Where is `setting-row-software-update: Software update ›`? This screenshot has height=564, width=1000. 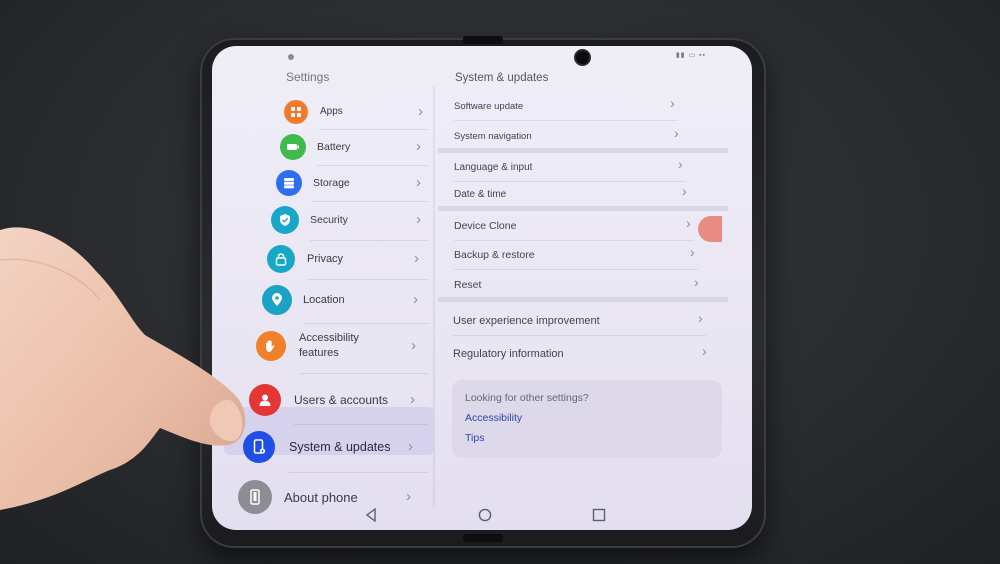 setting-row-software-update: Software update › is located at coordinates (567, 104).